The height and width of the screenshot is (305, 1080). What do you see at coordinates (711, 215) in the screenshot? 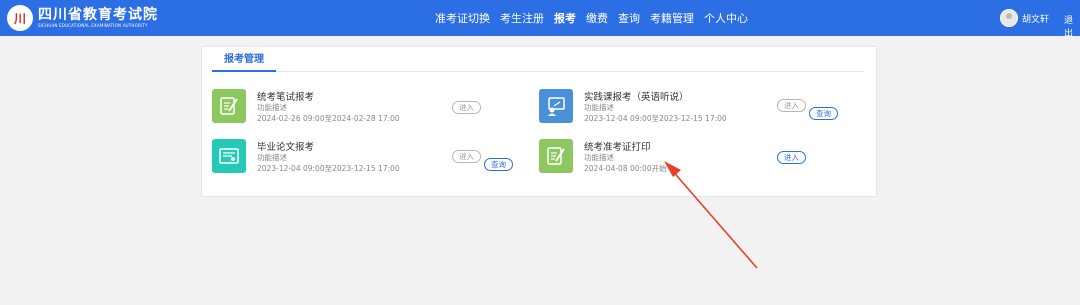
I see `annotation-arrow-icon` at bounding box center [711, 215].